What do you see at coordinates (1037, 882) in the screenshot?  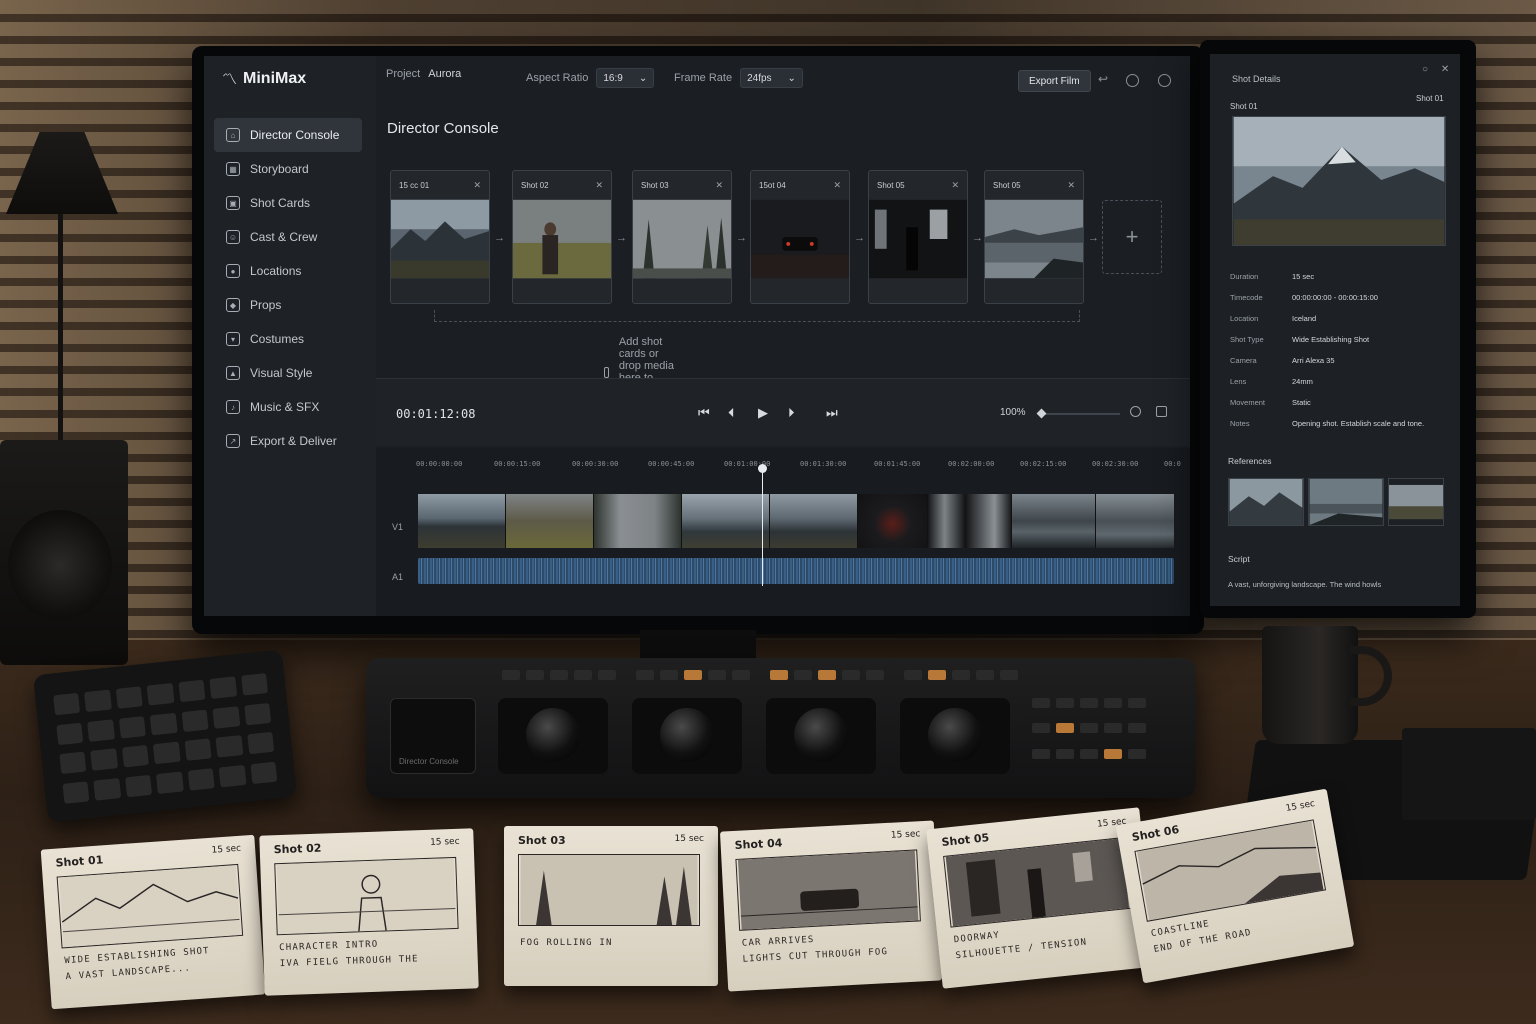 I see `pencil-sketch-doorway` at bounding box center [1037, 882].